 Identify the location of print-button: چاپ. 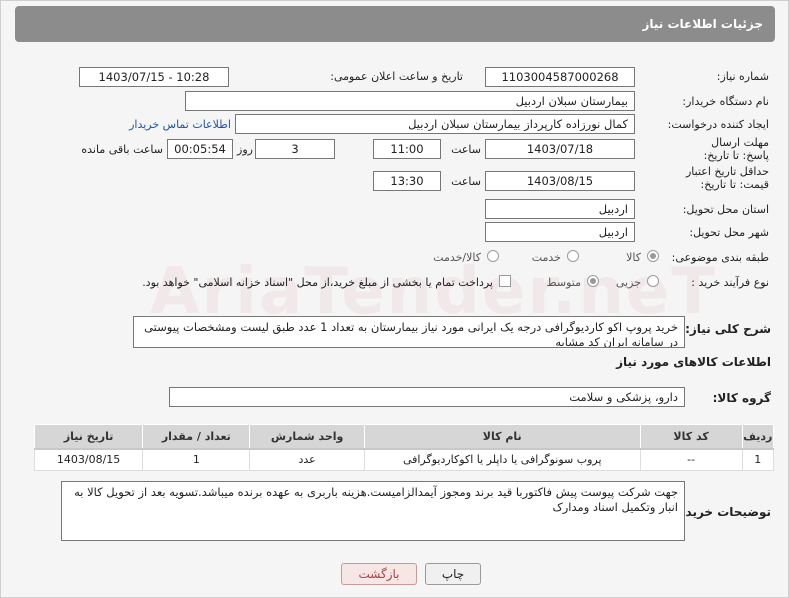
(453, 574).